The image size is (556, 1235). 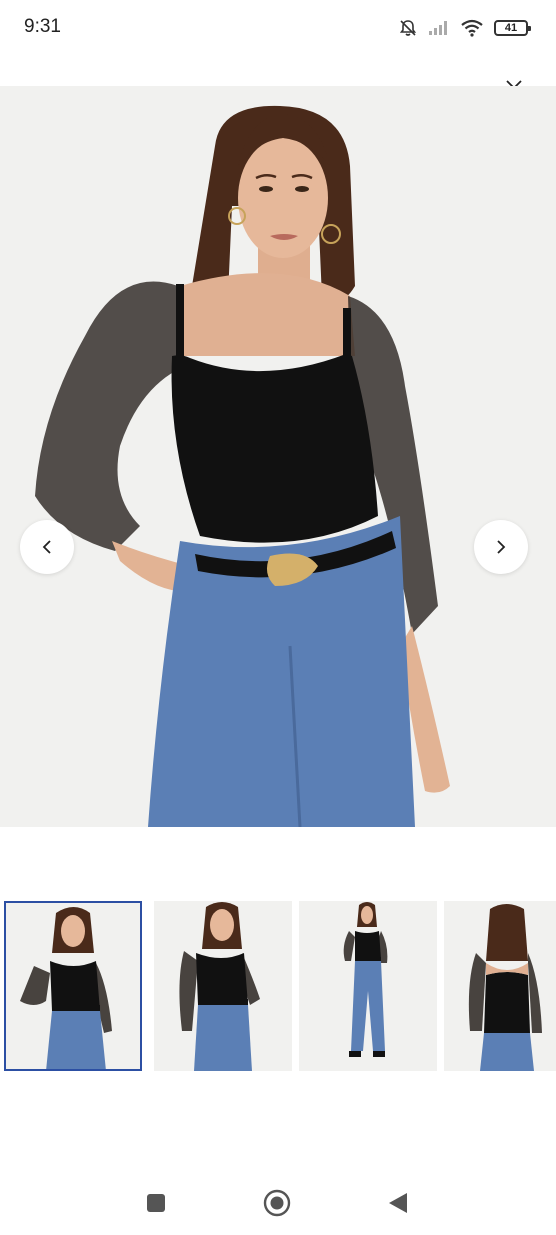 I want to click on battery-icon: 41, so click(x=512, y=28).